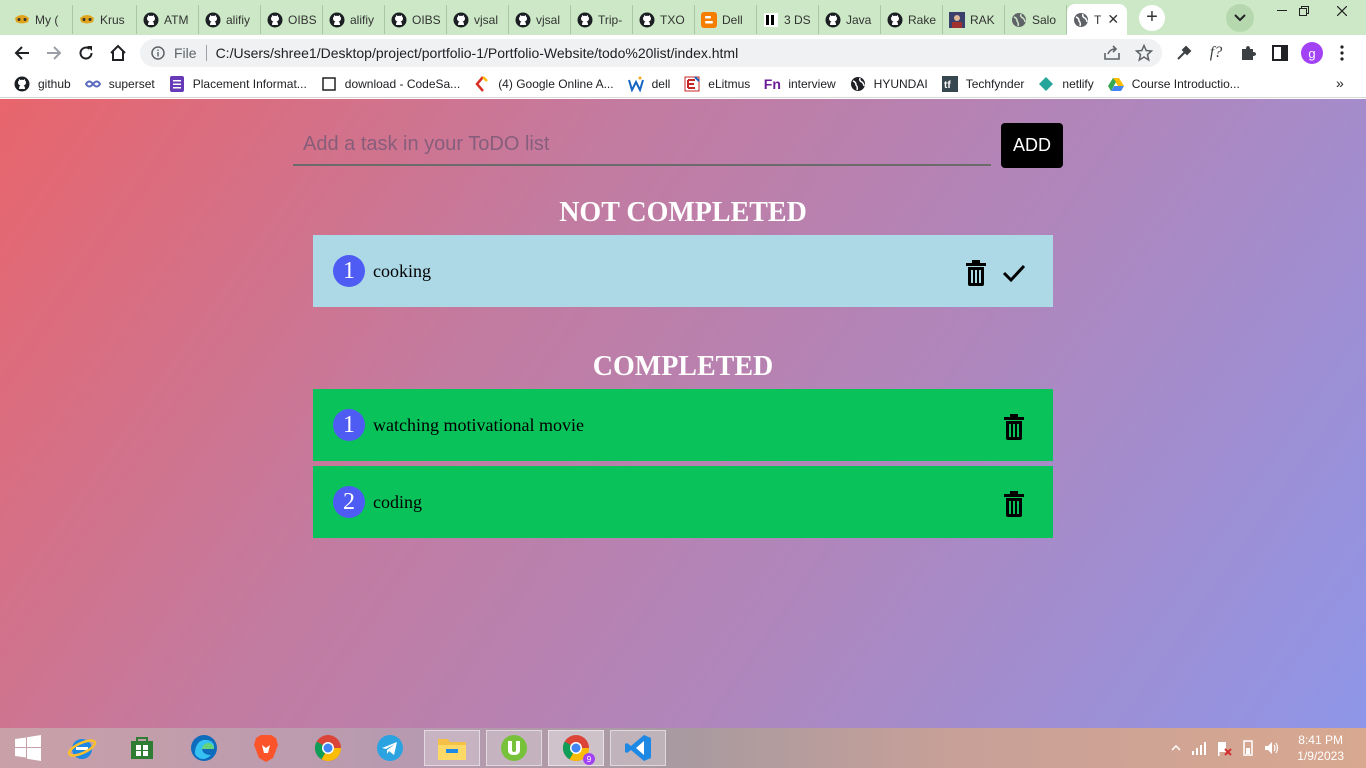 The image size is (1366, 768). What do you see at coordinates (850, 19) in the screenshot?
I see `browser-tab: Java` at bounding box center [850, 19].